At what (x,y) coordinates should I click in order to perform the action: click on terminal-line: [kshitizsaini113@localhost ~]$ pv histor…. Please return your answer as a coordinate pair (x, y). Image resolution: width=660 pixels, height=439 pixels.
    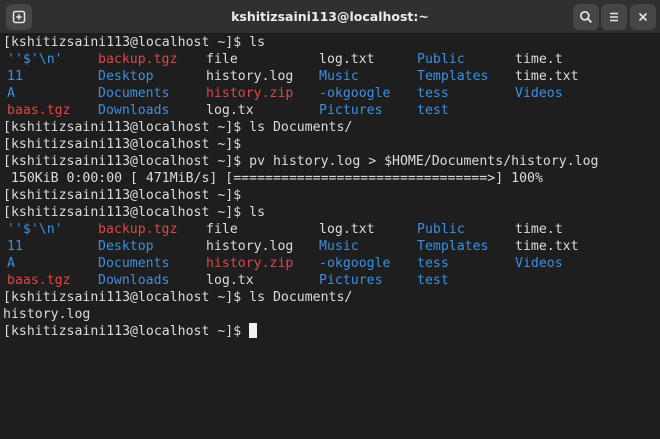
    Looking at the image, I should click on (331, 161).